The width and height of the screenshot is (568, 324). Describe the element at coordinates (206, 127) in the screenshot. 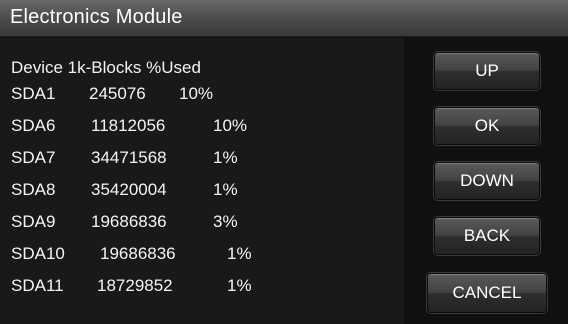

I see `table-row: SDA6 11812056 10%` at that location.